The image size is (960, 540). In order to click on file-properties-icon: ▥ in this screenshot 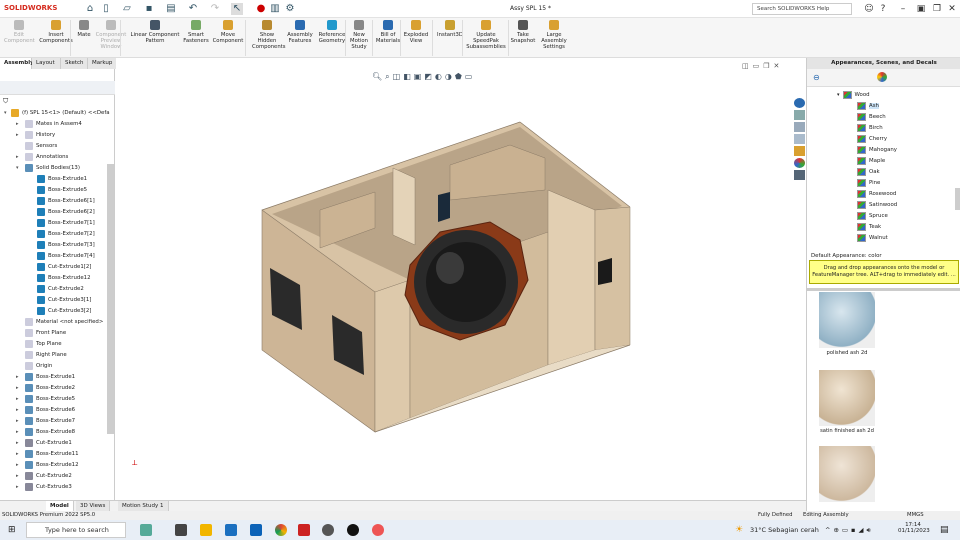, I will do `click(275, 9)`.